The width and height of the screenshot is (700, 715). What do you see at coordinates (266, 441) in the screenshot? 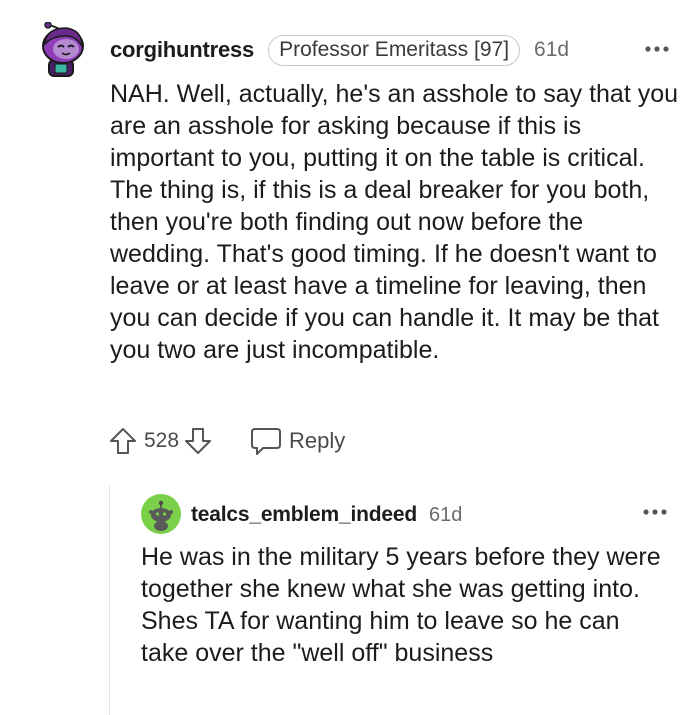
I see `speech-bubble-icon` at bounding box center [266, 441].